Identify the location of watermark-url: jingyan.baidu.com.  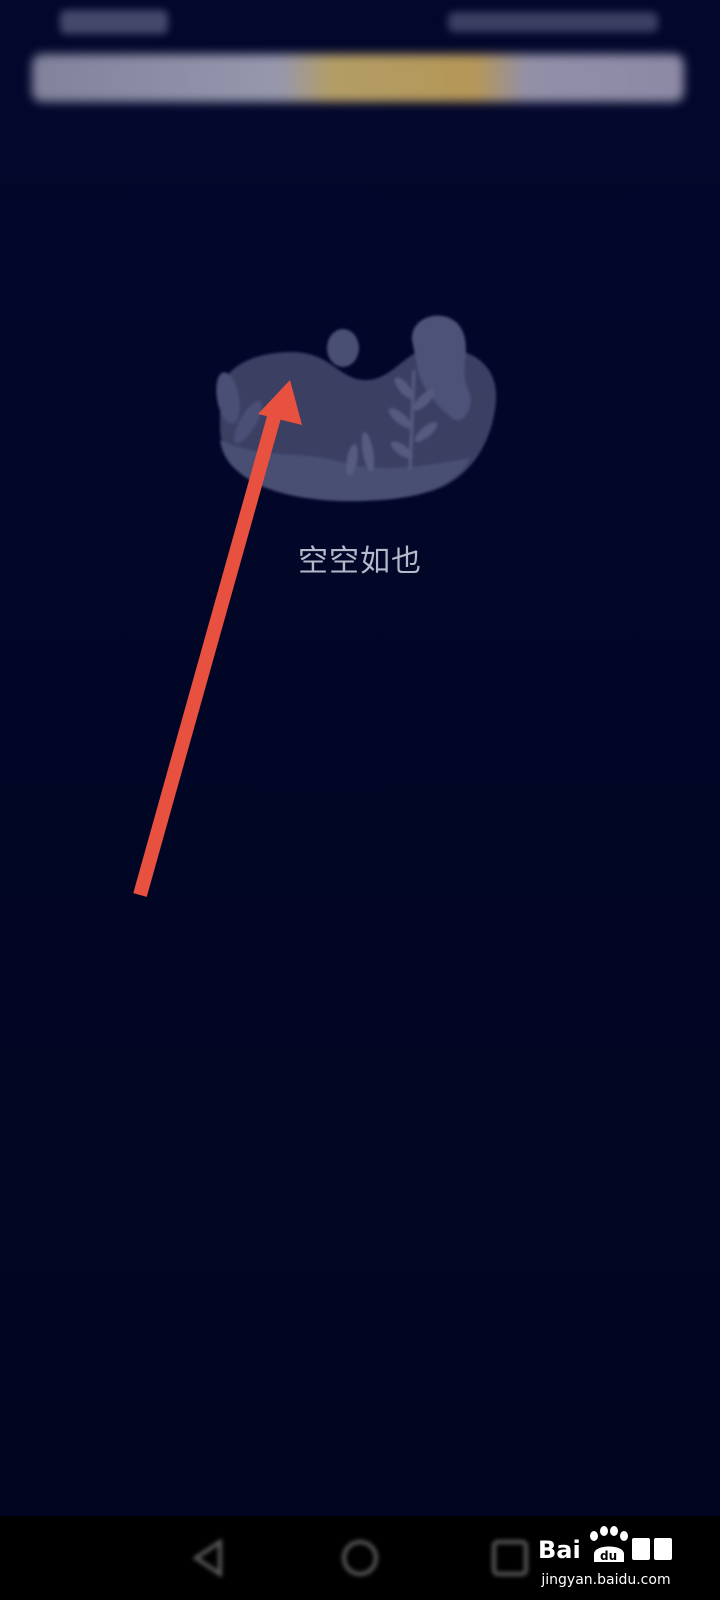
(606, 1580).